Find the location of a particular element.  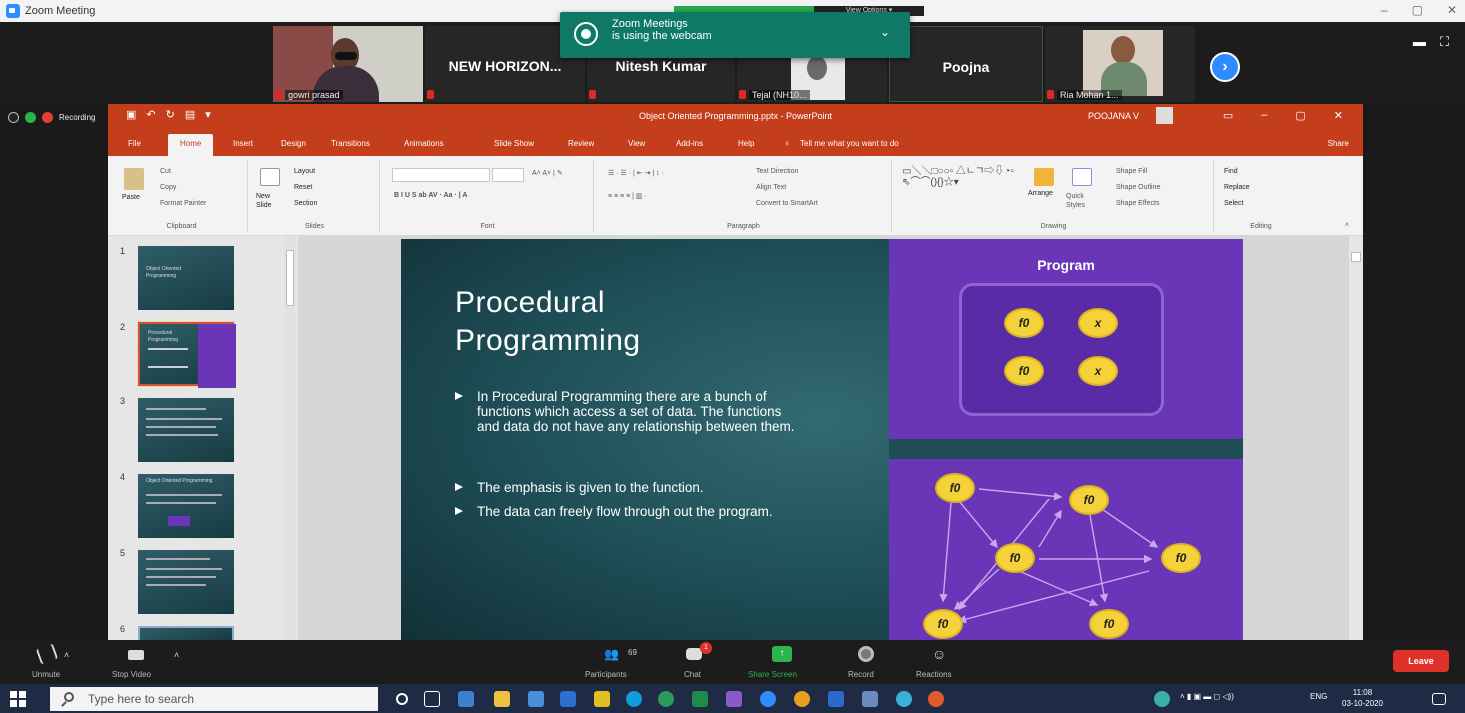

thumbnail-scrollbar is located at coordinates (290, 438).